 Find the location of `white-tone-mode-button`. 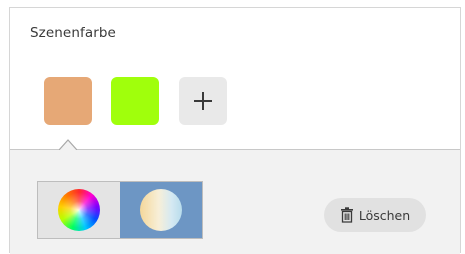

white-tone-mode-button is located at coordinates (161, 210).